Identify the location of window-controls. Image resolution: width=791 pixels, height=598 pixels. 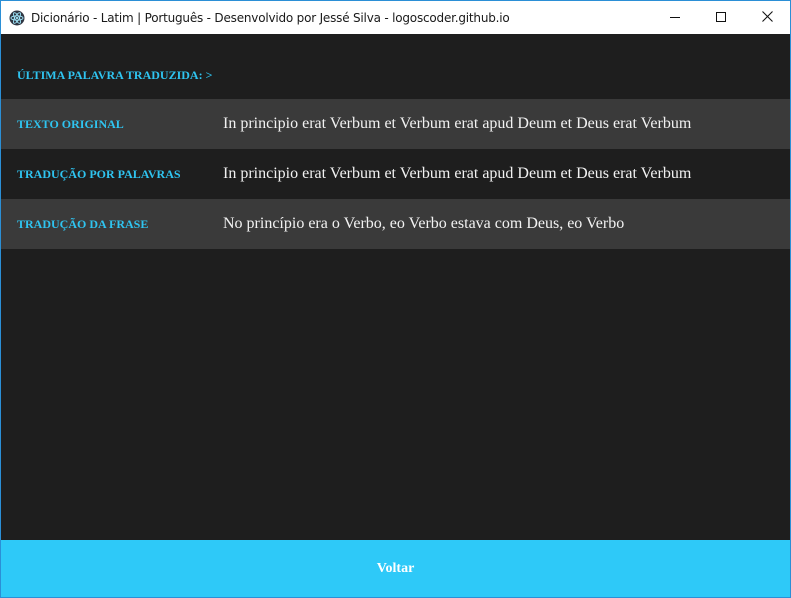
(721, 17).